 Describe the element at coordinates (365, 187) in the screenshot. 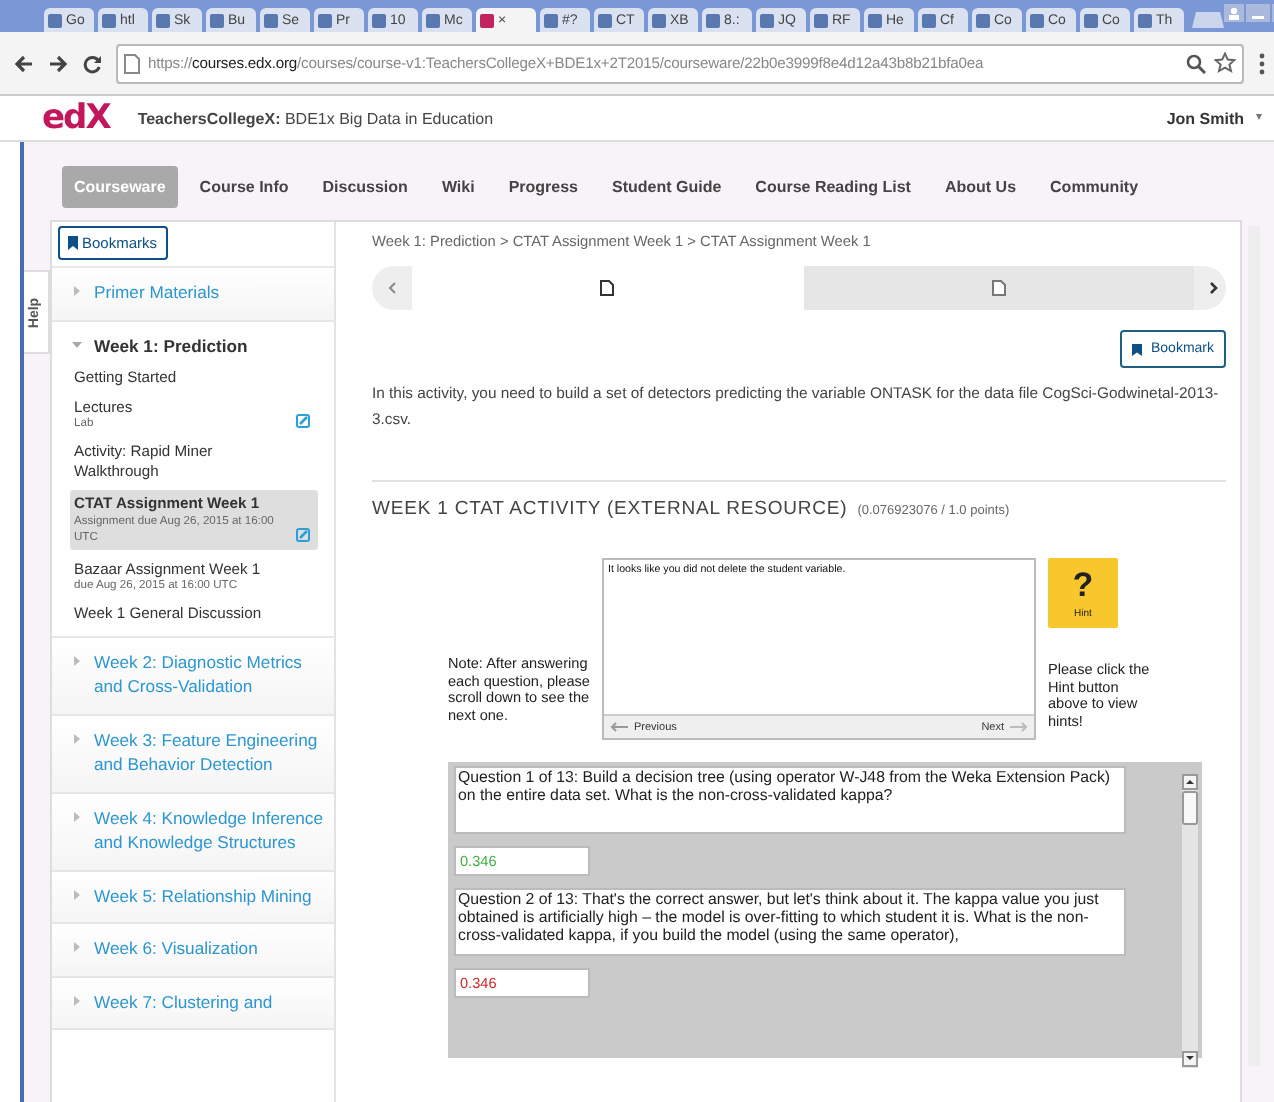

I see `nav-tab: Discussion` at that location.